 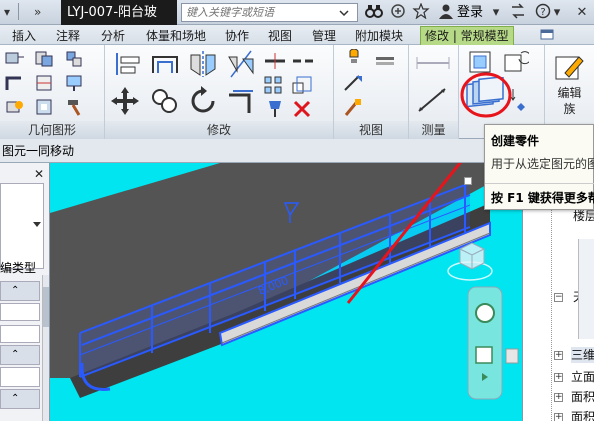 I want to click on offset-icon, so click(x=165, y=64).